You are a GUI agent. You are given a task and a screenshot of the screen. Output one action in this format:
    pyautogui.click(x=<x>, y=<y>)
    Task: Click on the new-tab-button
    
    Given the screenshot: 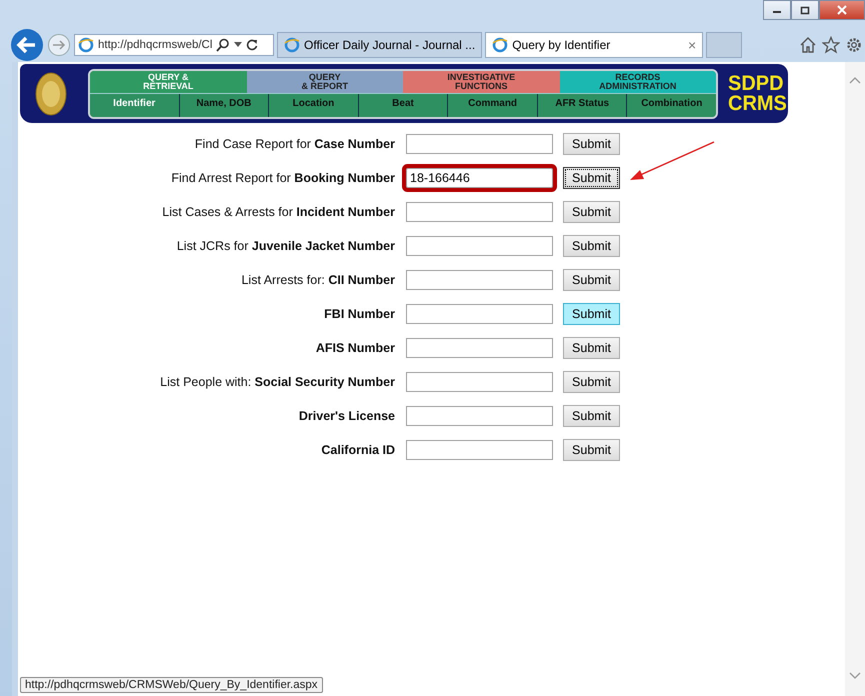 What is the action you would take?
    pyautogui.click(x=724, y=45)
    